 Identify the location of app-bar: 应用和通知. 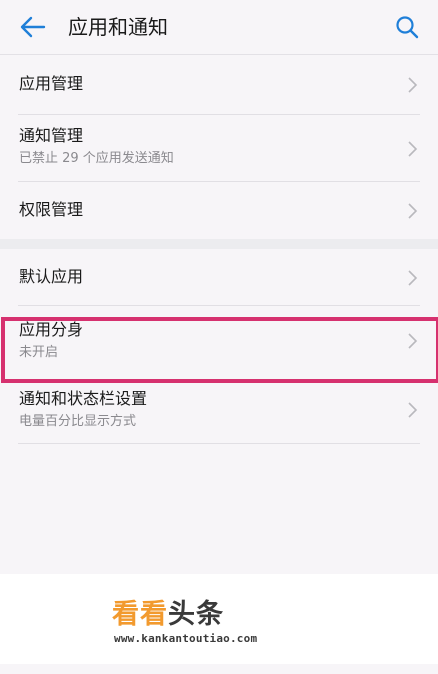
(219, 27).